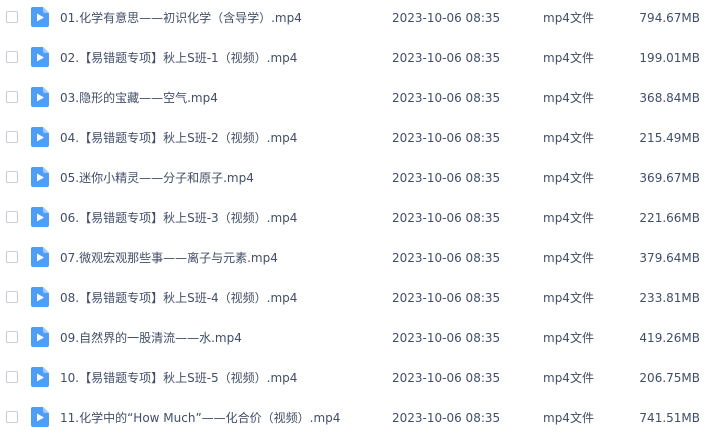 Image resolution: width=719 pixels, height=440 pixels. What do you see at coordinates (669, 98) in the screenshot?
I see `file-size: 368.84MB` at bounding box center [669, 98].